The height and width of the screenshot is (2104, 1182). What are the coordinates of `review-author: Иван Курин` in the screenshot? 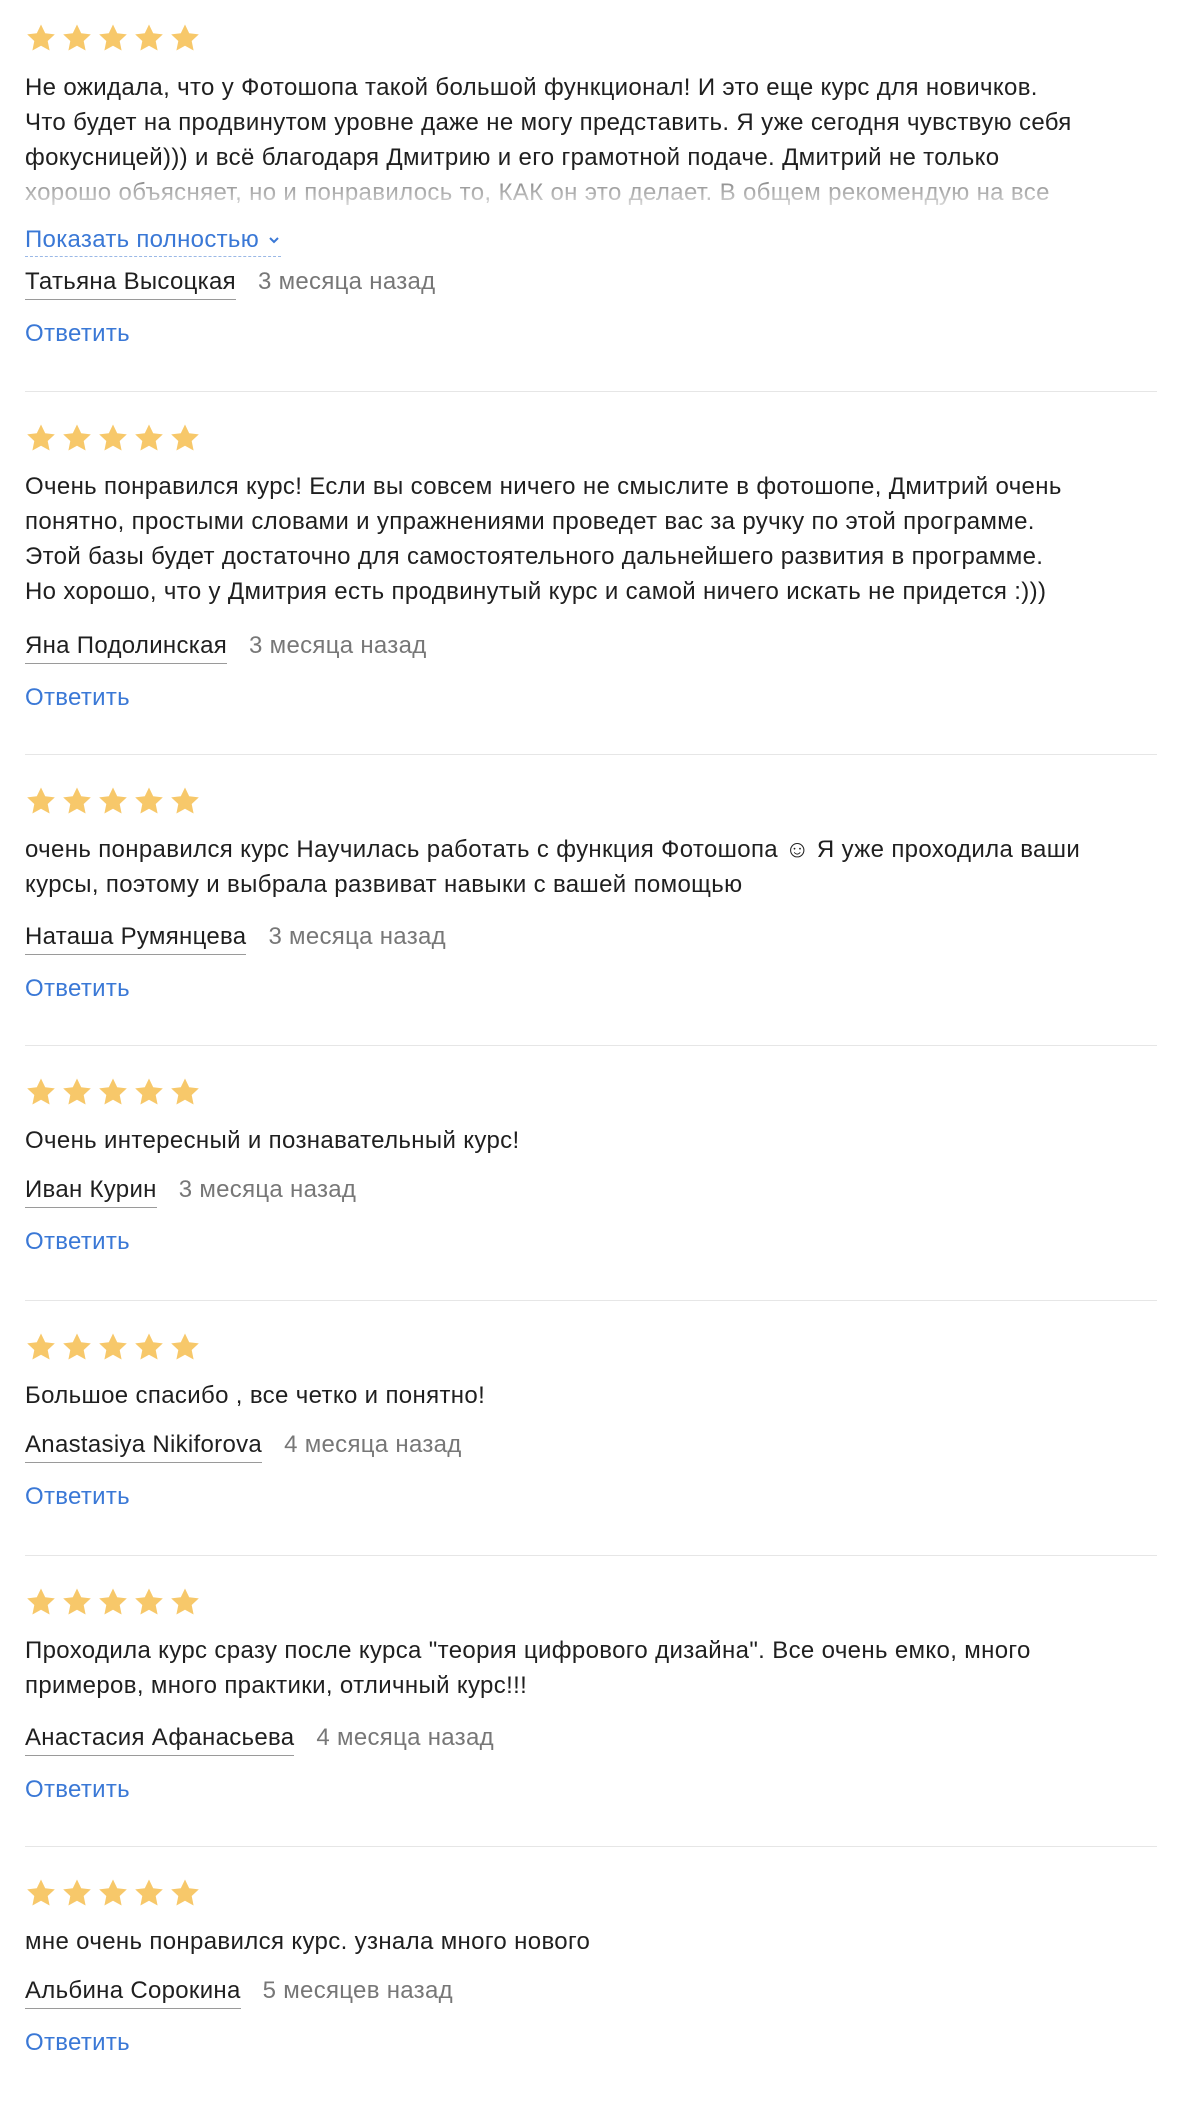 It's located at (91, 1192).